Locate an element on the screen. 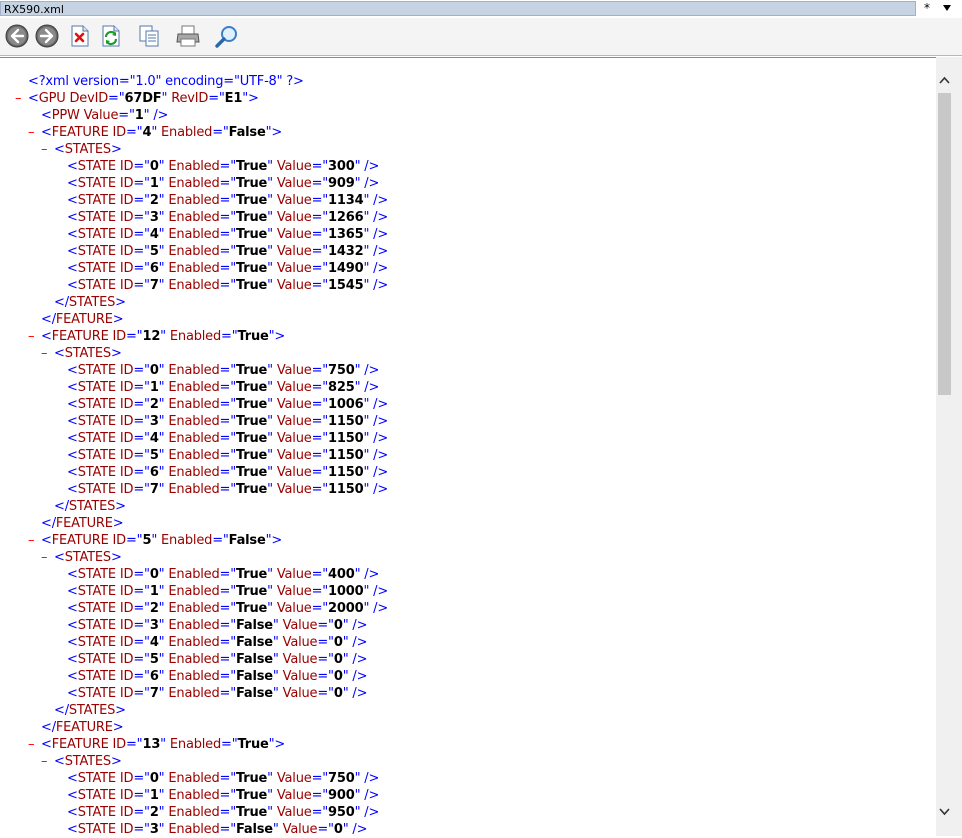 Image resolution: width=962 pixels, height=838 pixels. refresh-button is located at coordinates (112, 37).